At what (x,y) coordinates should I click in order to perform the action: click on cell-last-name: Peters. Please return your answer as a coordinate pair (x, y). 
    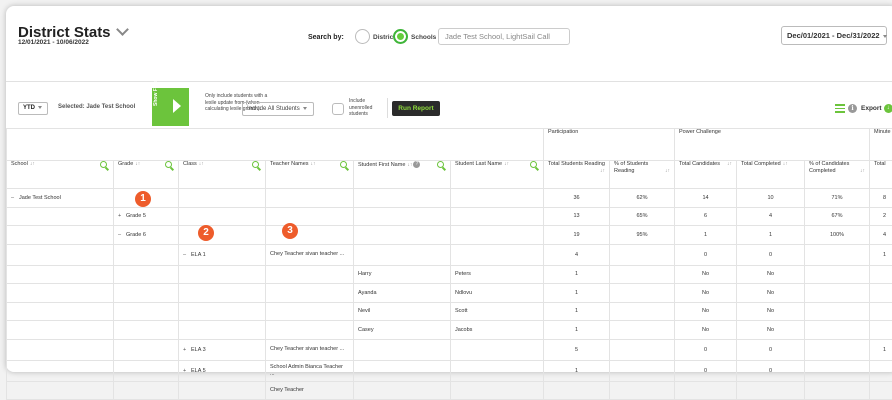
    Looking at the image, I should click on (497, 274).